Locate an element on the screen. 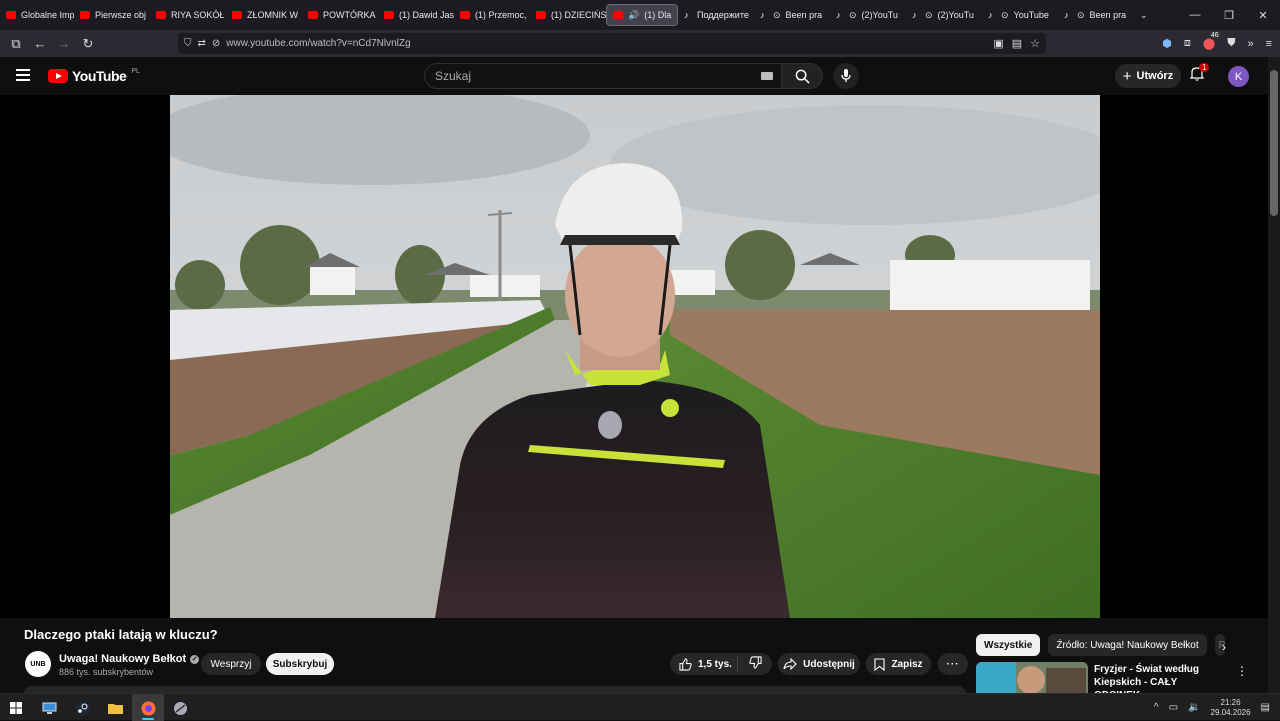  system-tray: ^ ▭ 🔉 21:26 29.04.2026 ▤ is located at coordinates (1212, 707).